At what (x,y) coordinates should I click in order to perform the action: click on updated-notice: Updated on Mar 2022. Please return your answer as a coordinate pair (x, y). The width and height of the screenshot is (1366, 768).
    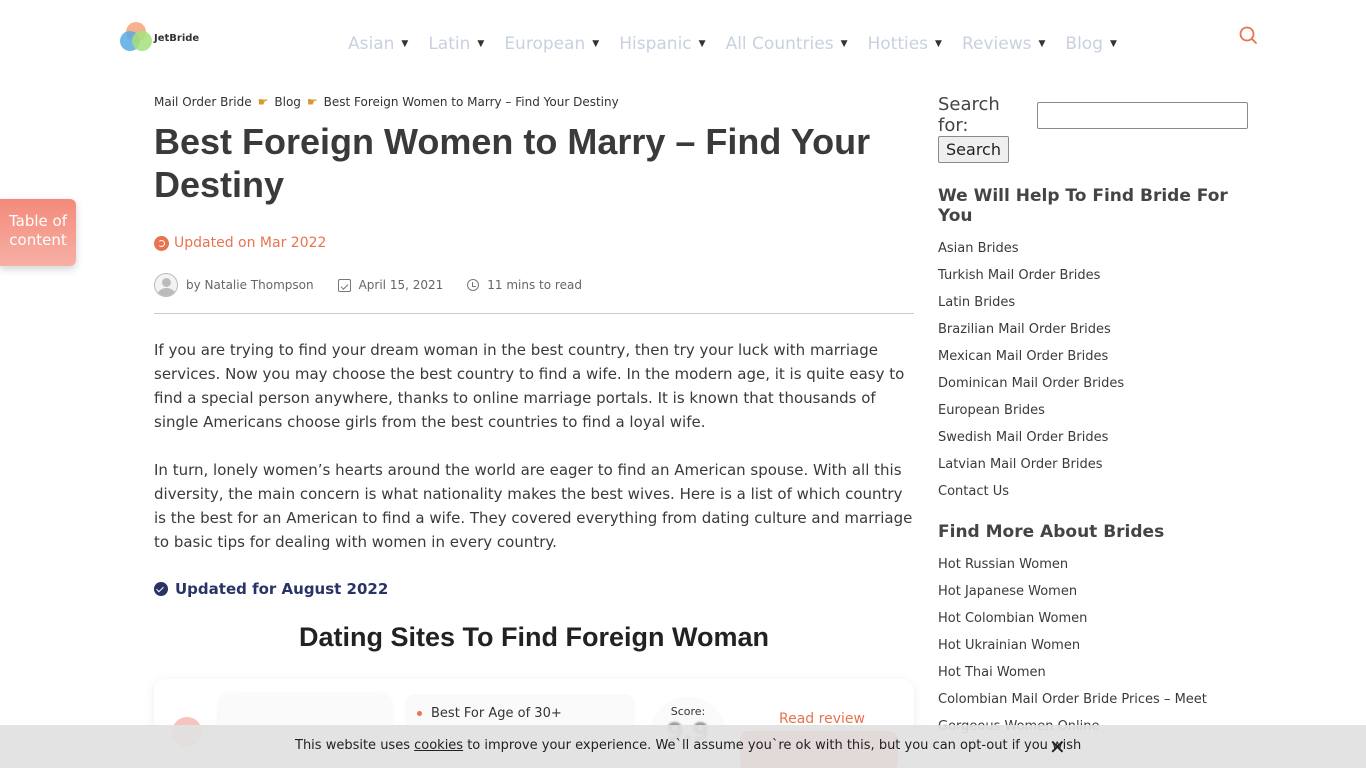
    Looking at the image, I should click on (240, 243).